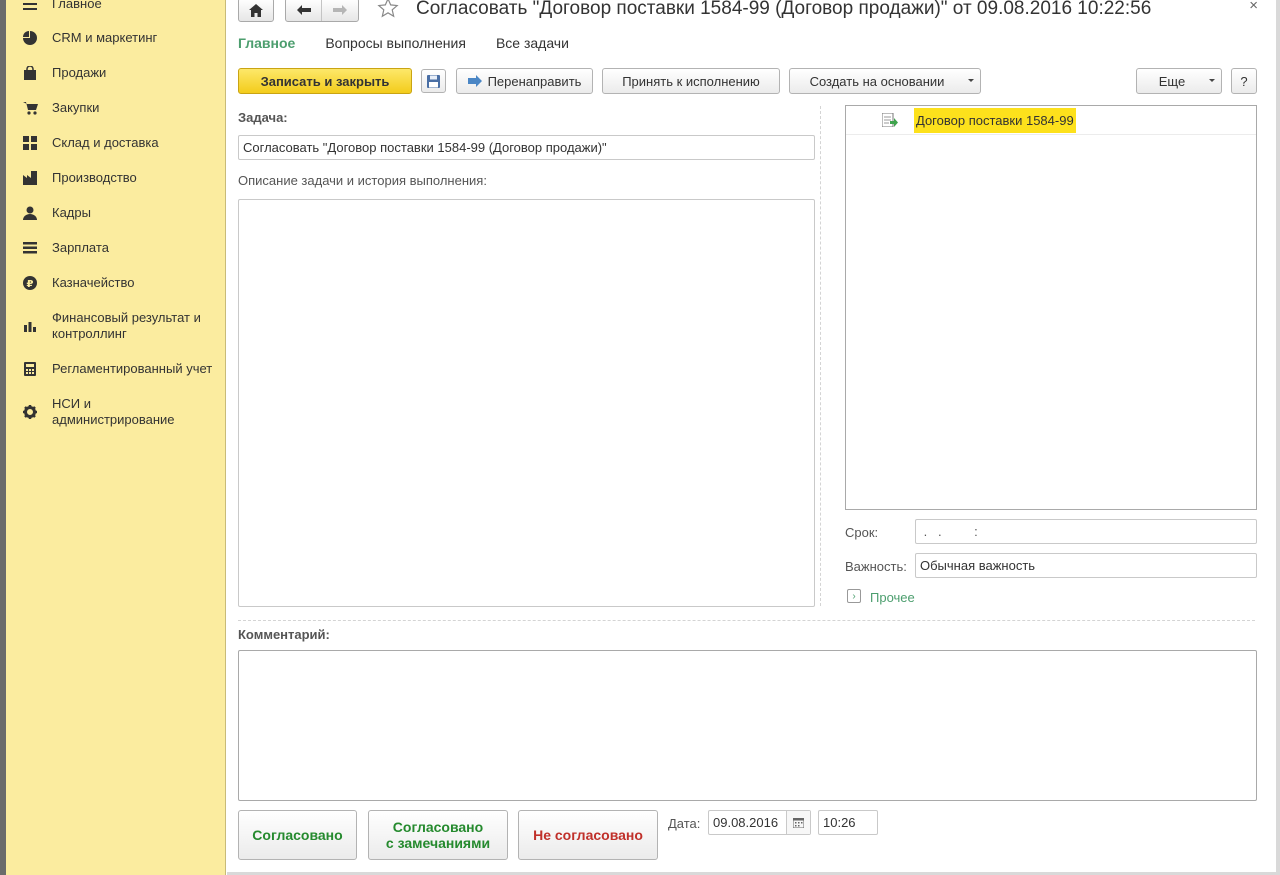  What do you see at coordinates (116, 6) in the screenshot?
I see `sidebar-item-main: Главное` at bounding box center [116, 6].